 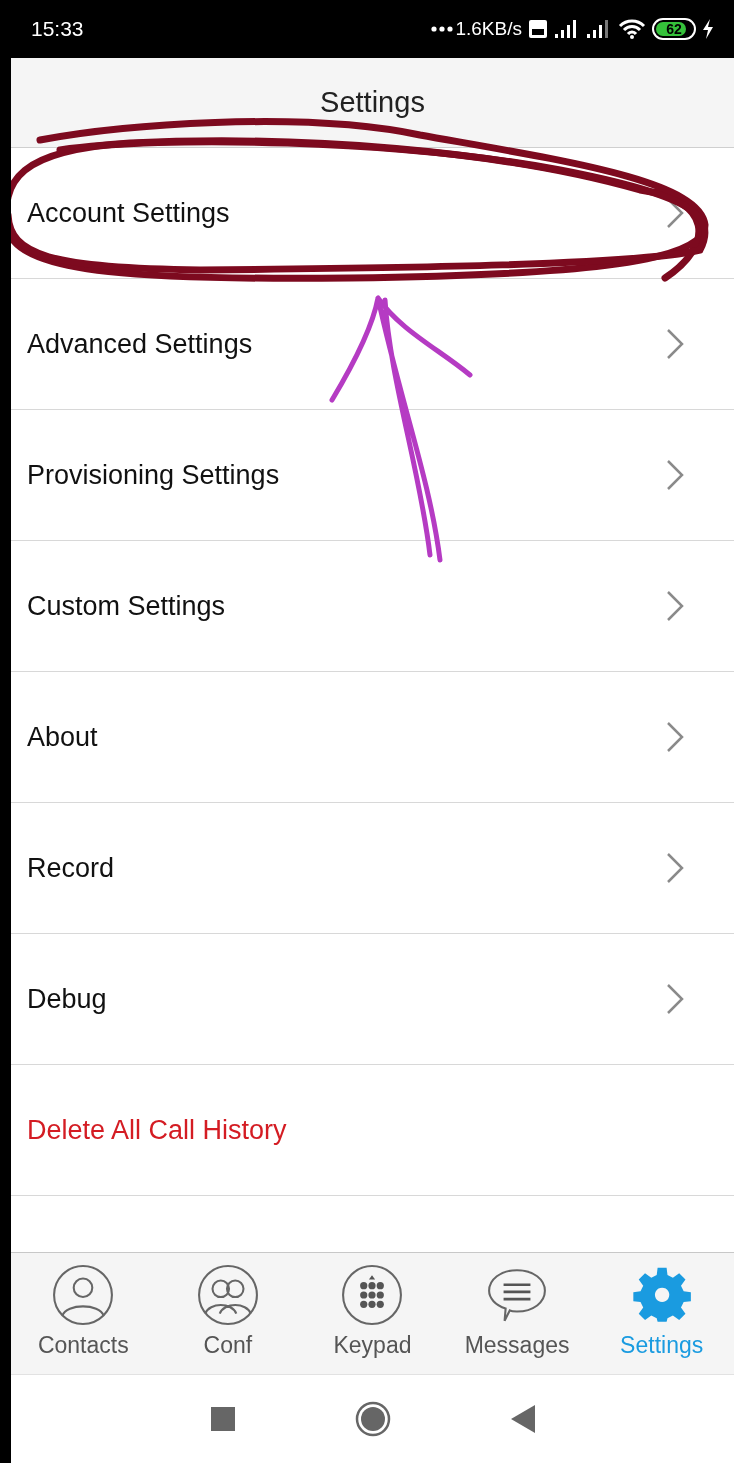 What do you see at coordinates (488, 28) in the screenshot?
I see `network-speed: 1.6KB/s` at bounding box center [488, 28].